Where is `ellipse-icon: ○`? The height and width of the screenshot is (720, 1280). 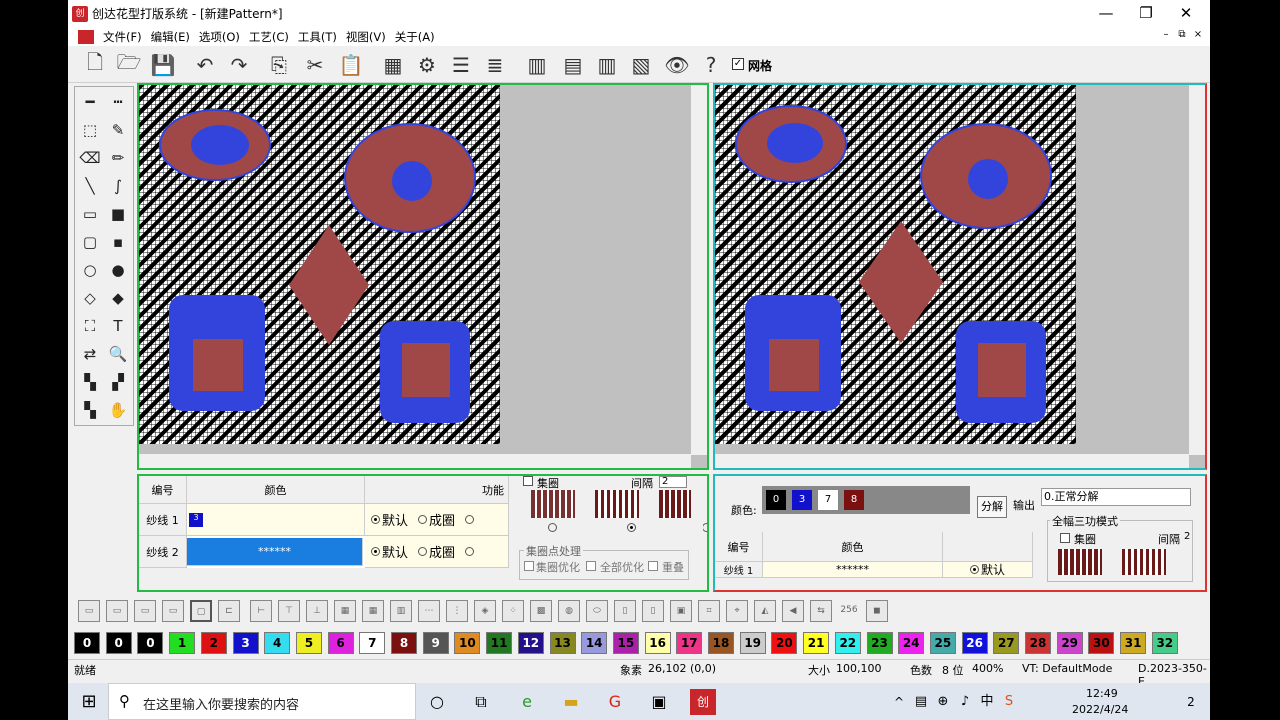
ellipse-icon: ○ is located at coordinates (90, 270).